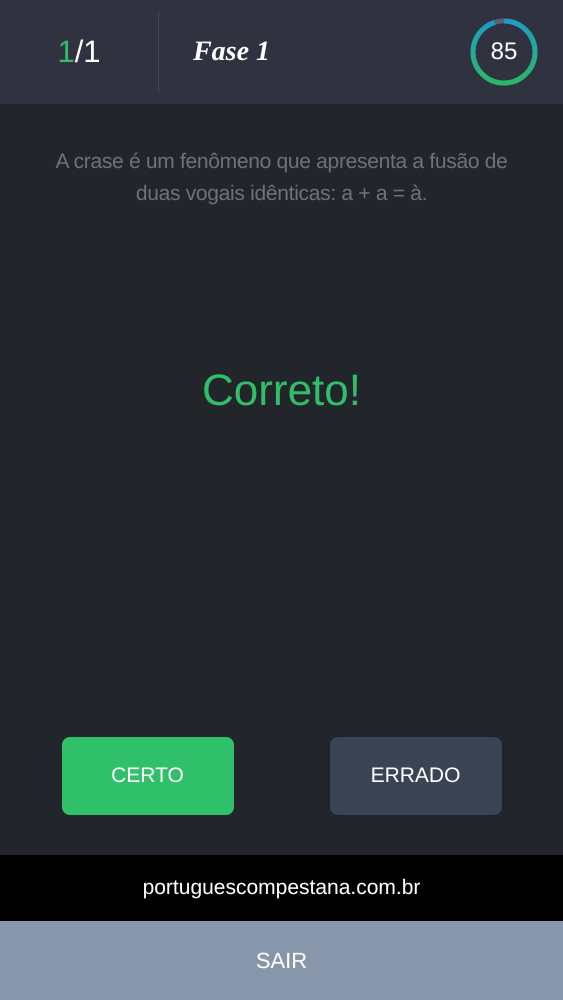 The image size is (563, 1000). I want to click on phase-title: Fase 1, so click(231, 52).